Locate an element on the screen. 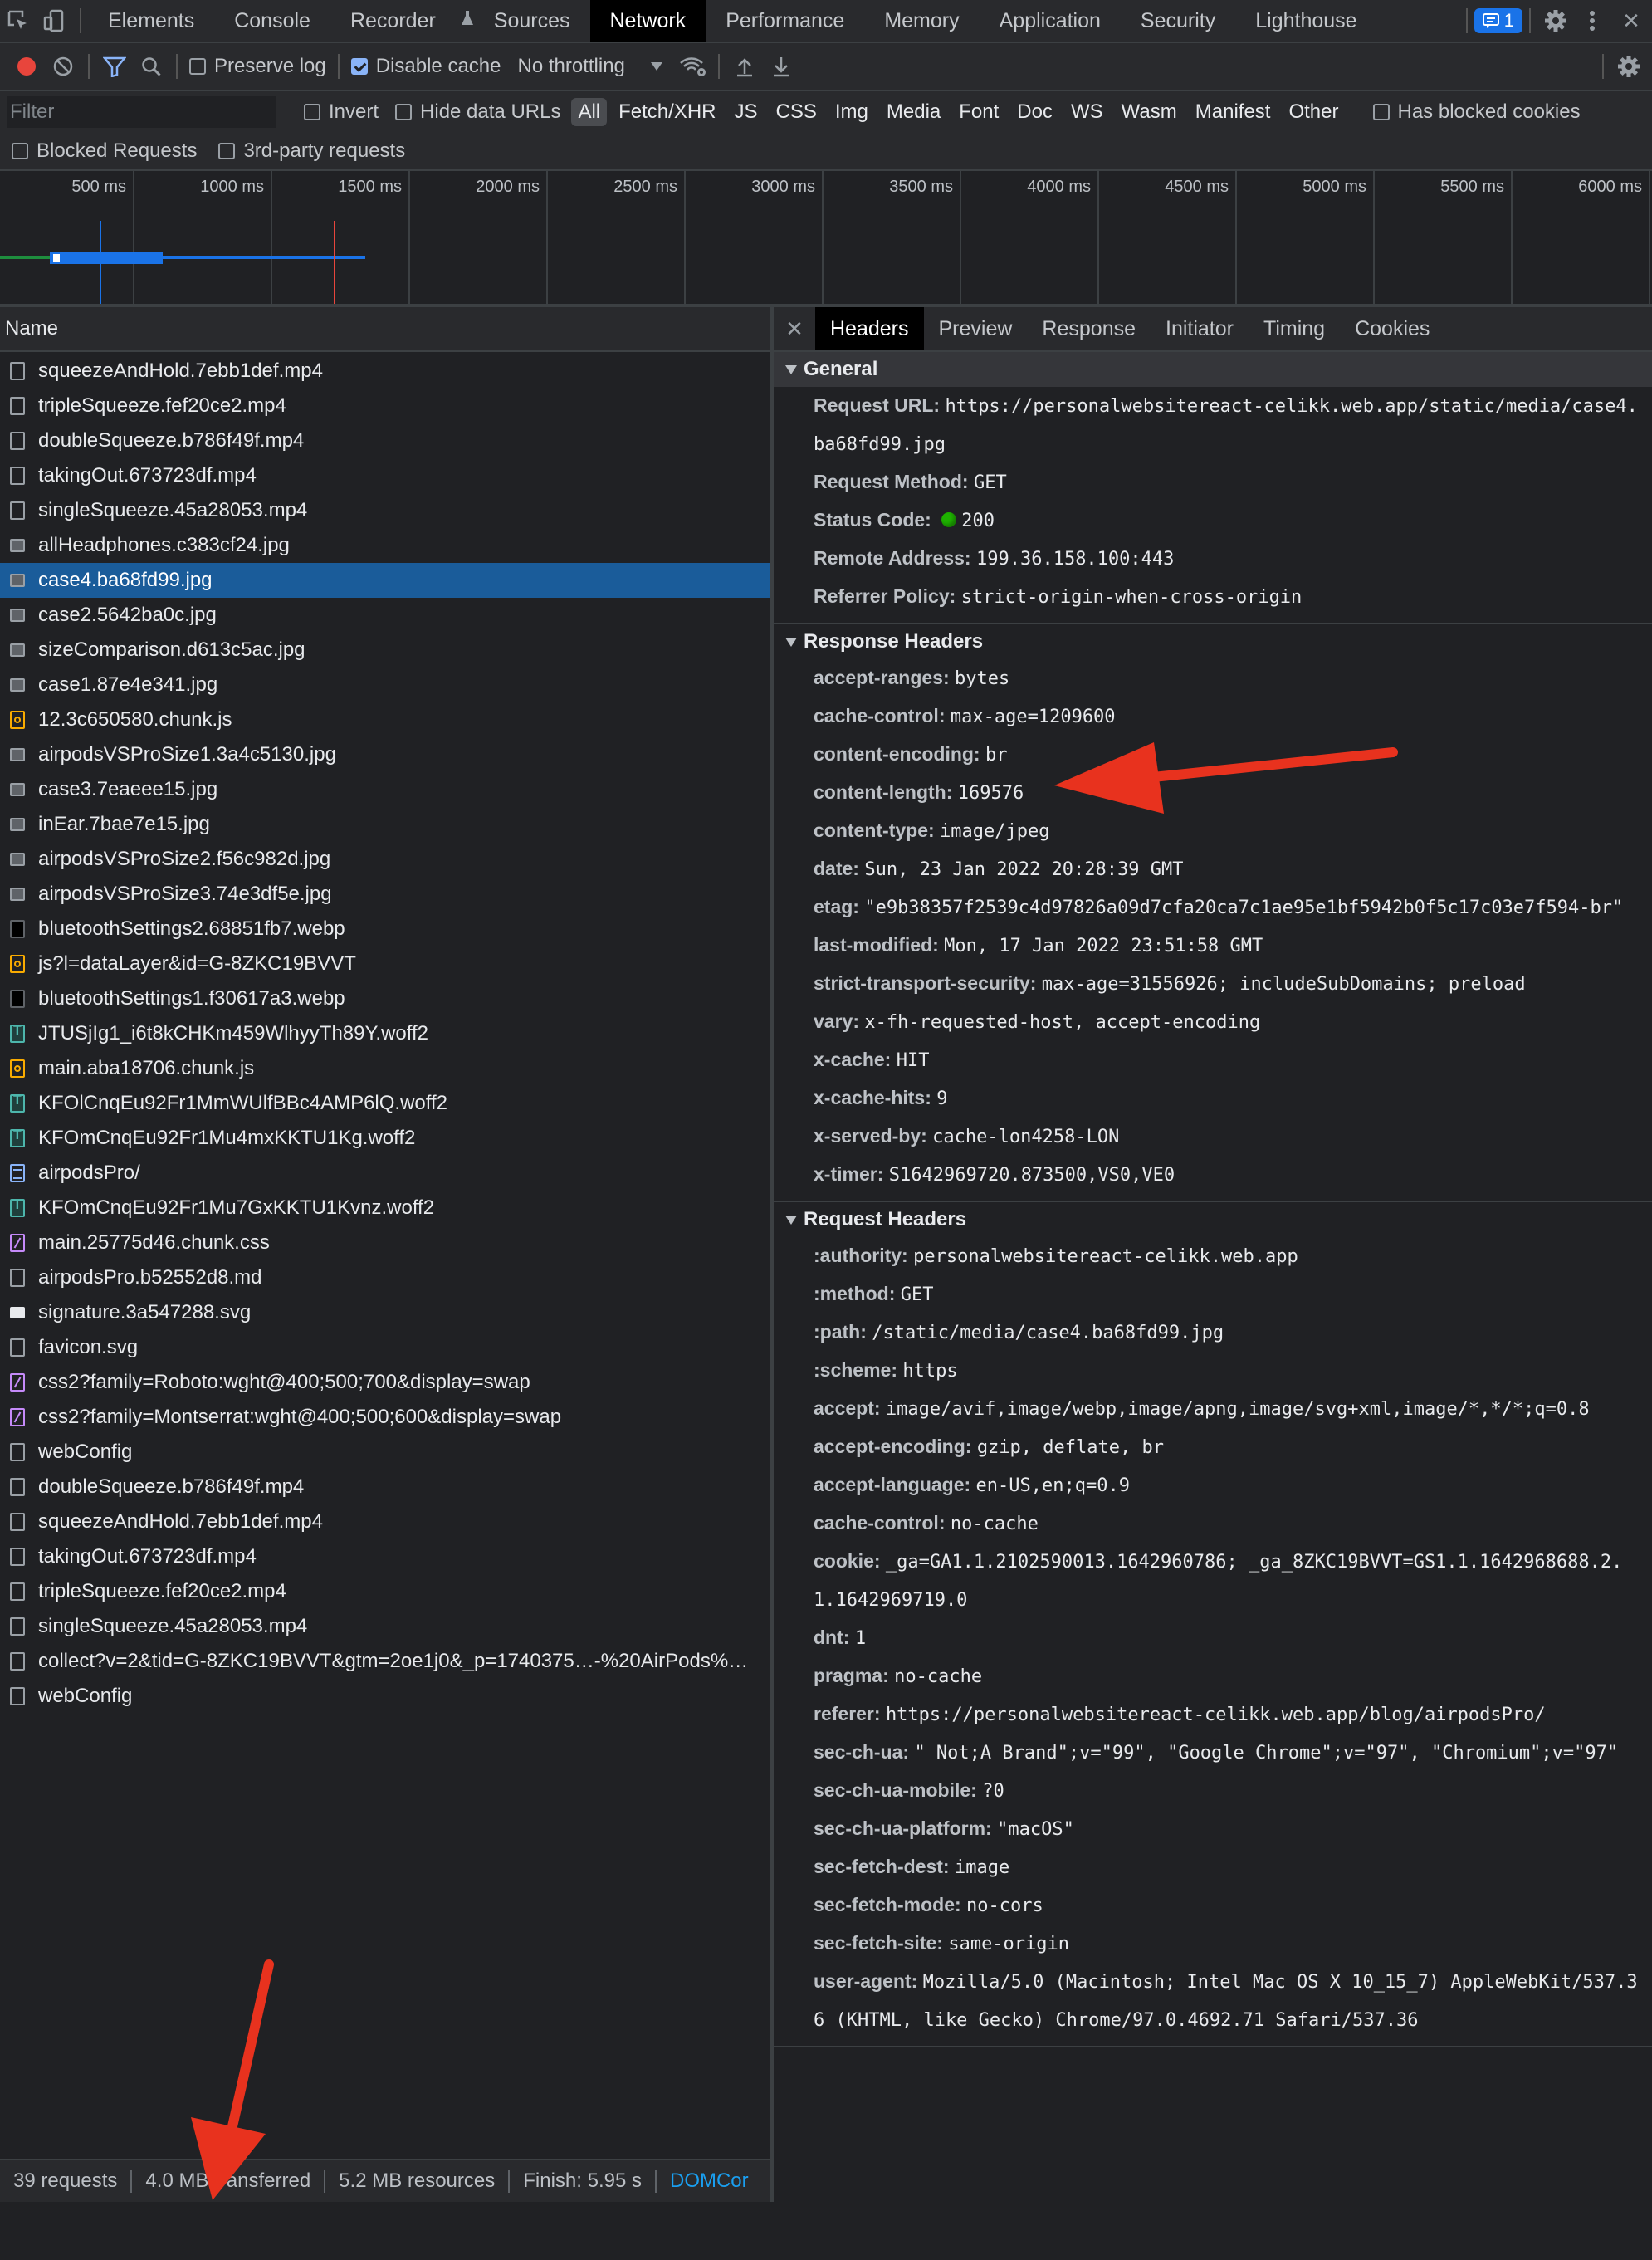 The image size is (1652, 2260). header-value: br is located at coordinates (996, 756).